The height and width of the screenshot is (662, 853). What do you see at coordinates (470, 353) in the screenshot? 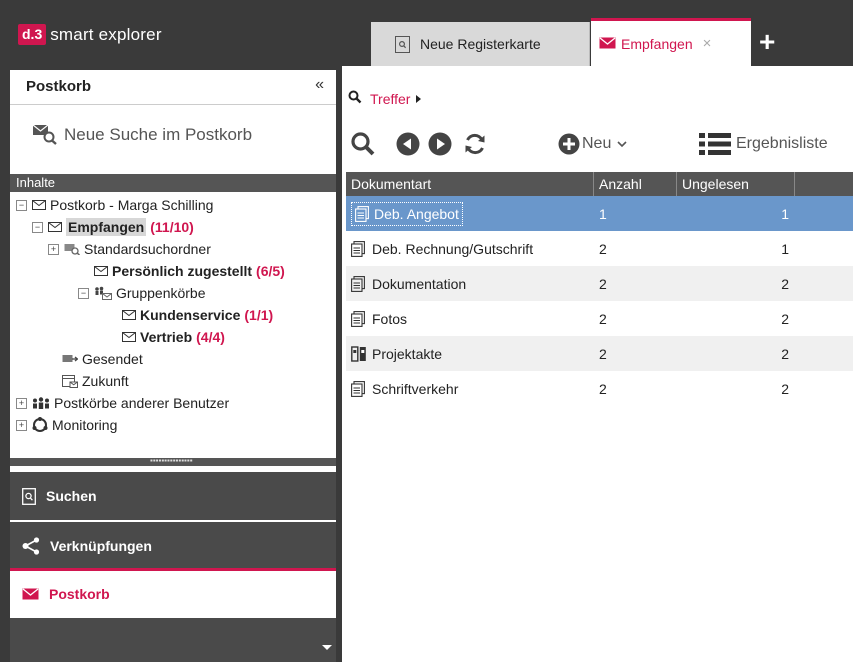
I see `cell-dokumentart: Projektakte` at bounding box center [470, 353].